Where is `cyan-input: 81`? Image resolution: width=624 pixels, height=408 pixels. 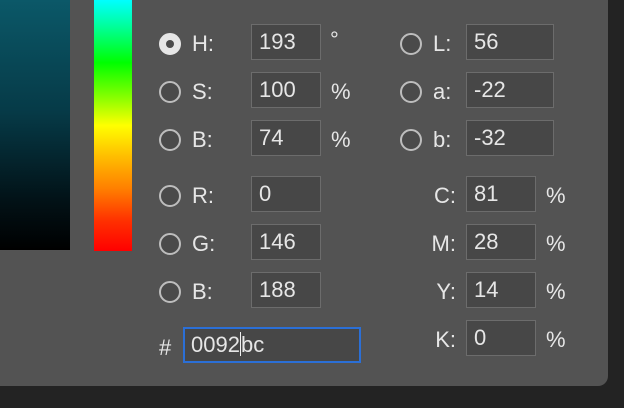
cyan-input: 81 is located at coordinates (501, 194).